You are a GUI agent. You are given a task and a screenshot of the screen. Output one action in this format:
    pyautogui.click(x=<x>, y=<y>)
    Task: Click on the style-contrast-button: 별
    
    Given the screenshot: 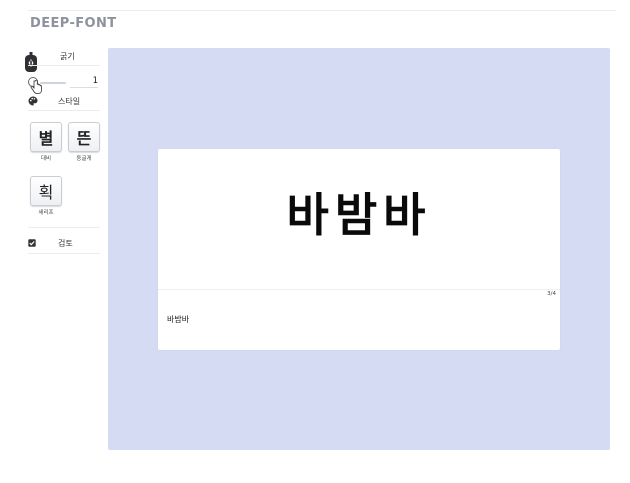 What is the action you would take?
    pyautogui.click(x=46, y=137)
    